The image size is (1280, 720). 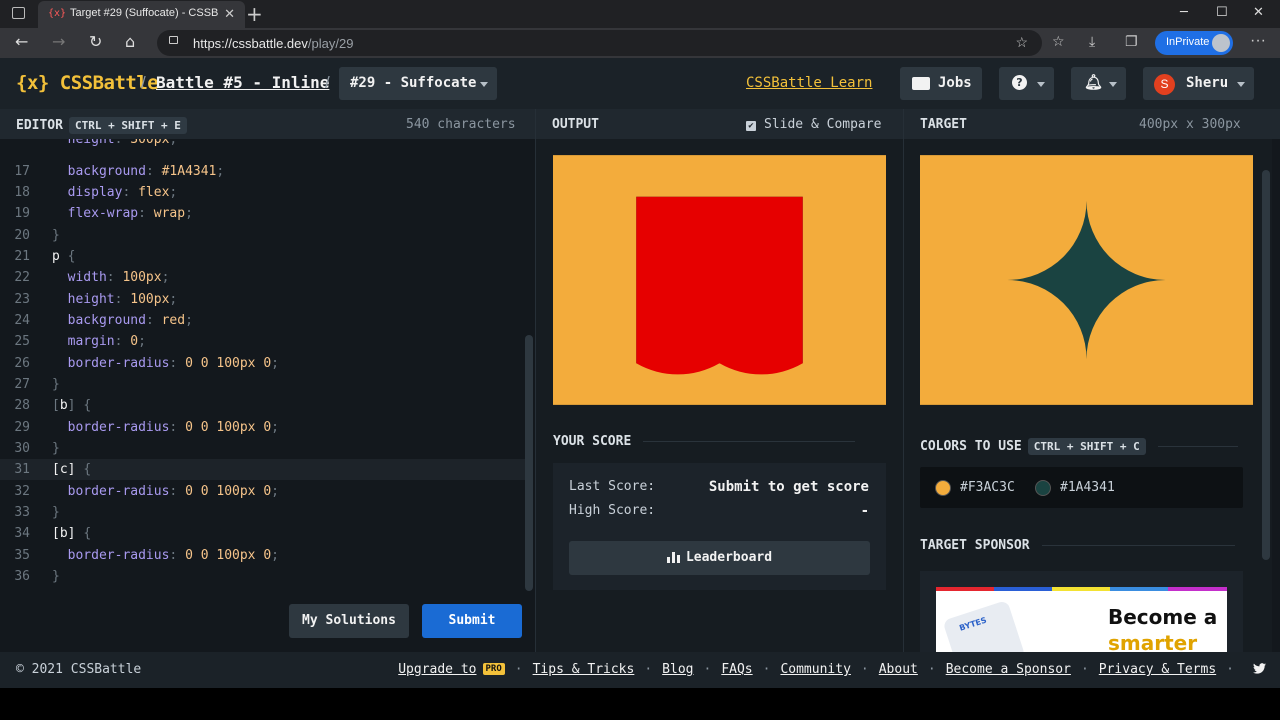 What do you see at coordinates (79, 669) in the screenshot?
I see `copyright: © 2021 CSSBattle` at bounding box center [79, 669].